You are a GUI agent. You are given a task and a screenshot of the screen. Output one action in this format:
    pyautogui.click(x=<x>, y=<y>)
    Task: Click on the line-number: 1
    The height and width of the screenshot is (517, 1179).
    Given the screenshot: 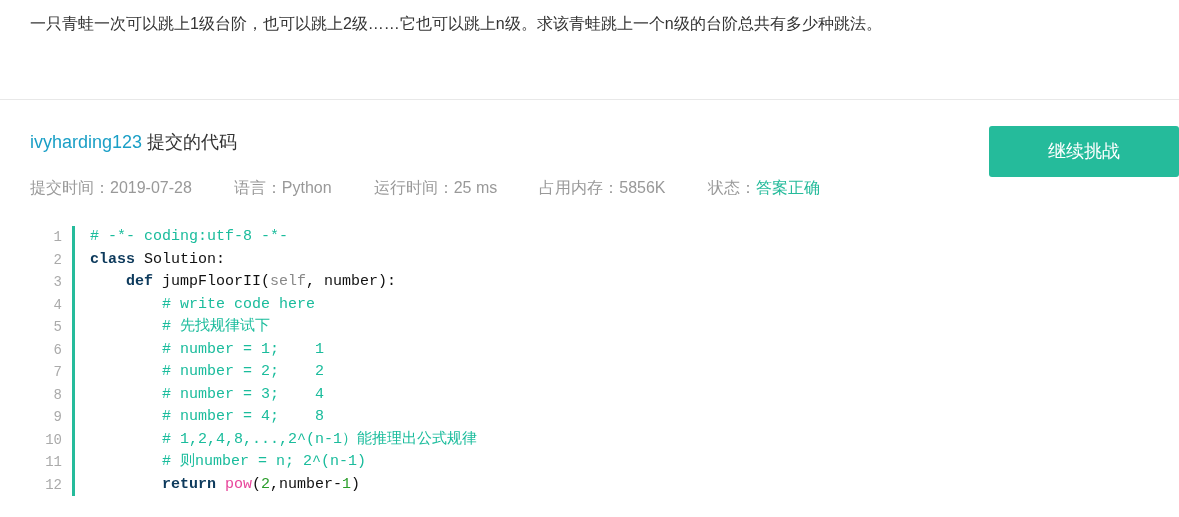 What is the action you would take?
    pyautogui.click(x=57, y=237)
    